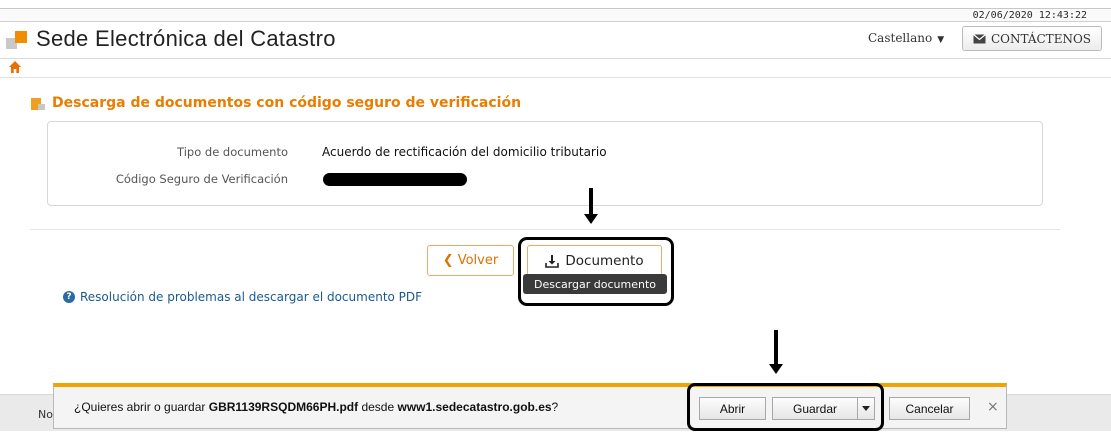 Image resolution: width=1111 pixels, height=444 pixels. I want to click on catastro-logo-icon, so click(17, 41).